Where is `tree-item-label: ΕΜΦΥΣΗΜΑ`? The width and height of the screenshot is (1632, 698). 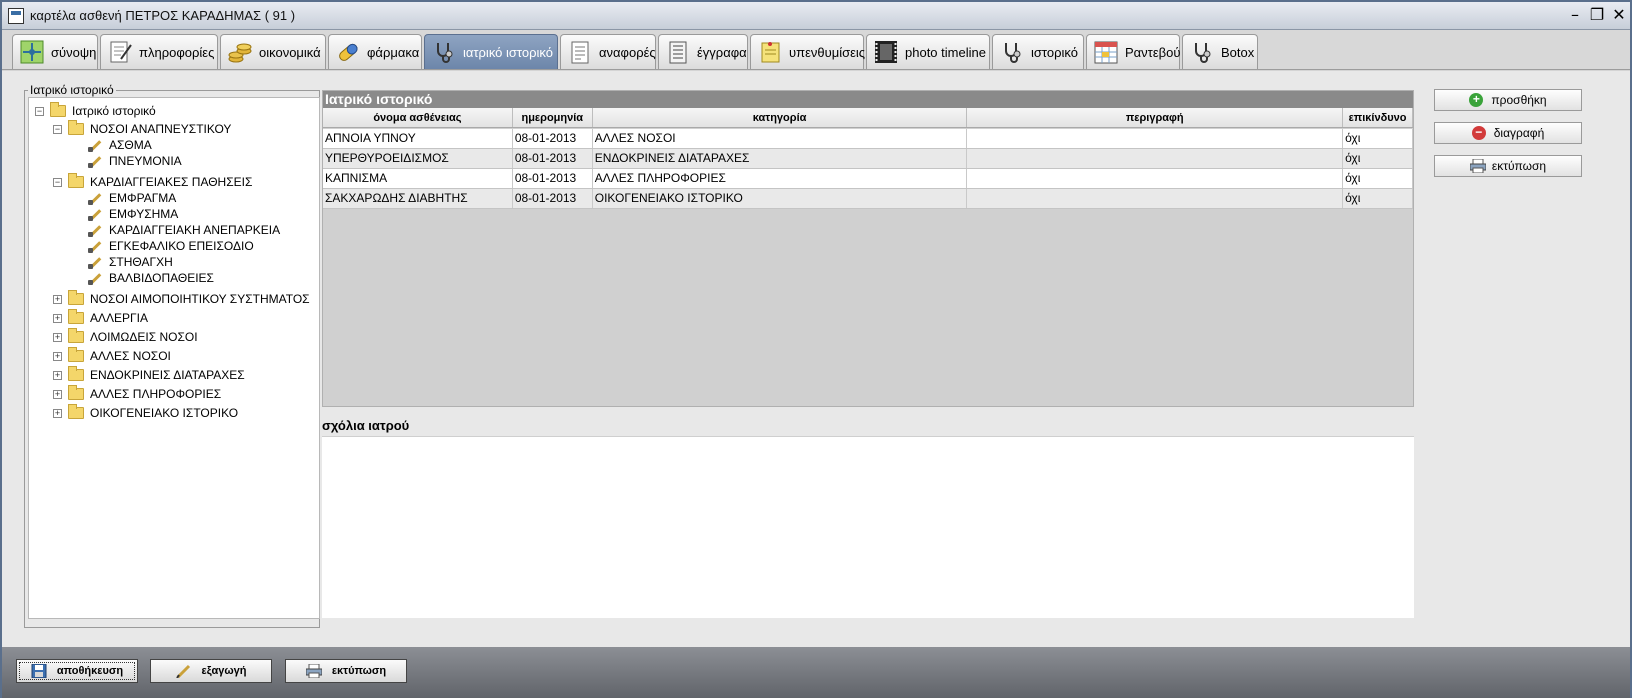 tree-item-label: ΕΜΦΥΣΗΜΑ is located at coordinates (143, 214).